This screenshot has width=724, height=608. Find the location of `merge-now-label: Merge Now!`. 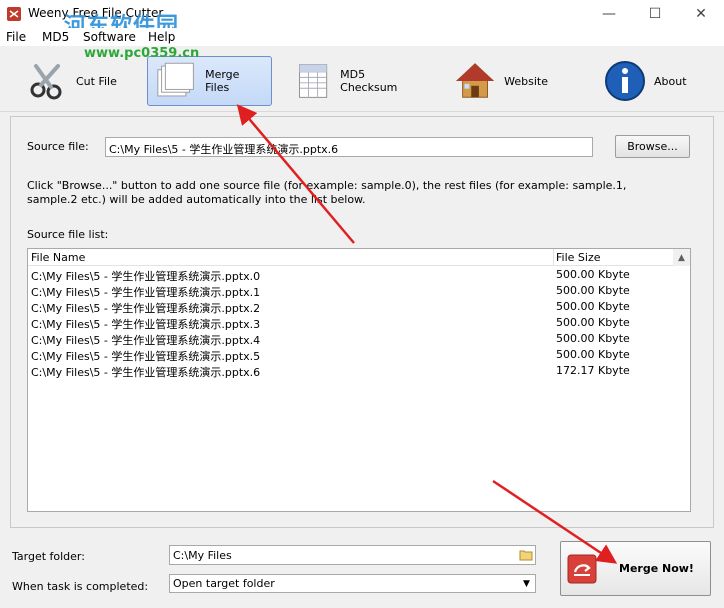

merge-now-label: Merge Now! is located at coordinates (656, 568).